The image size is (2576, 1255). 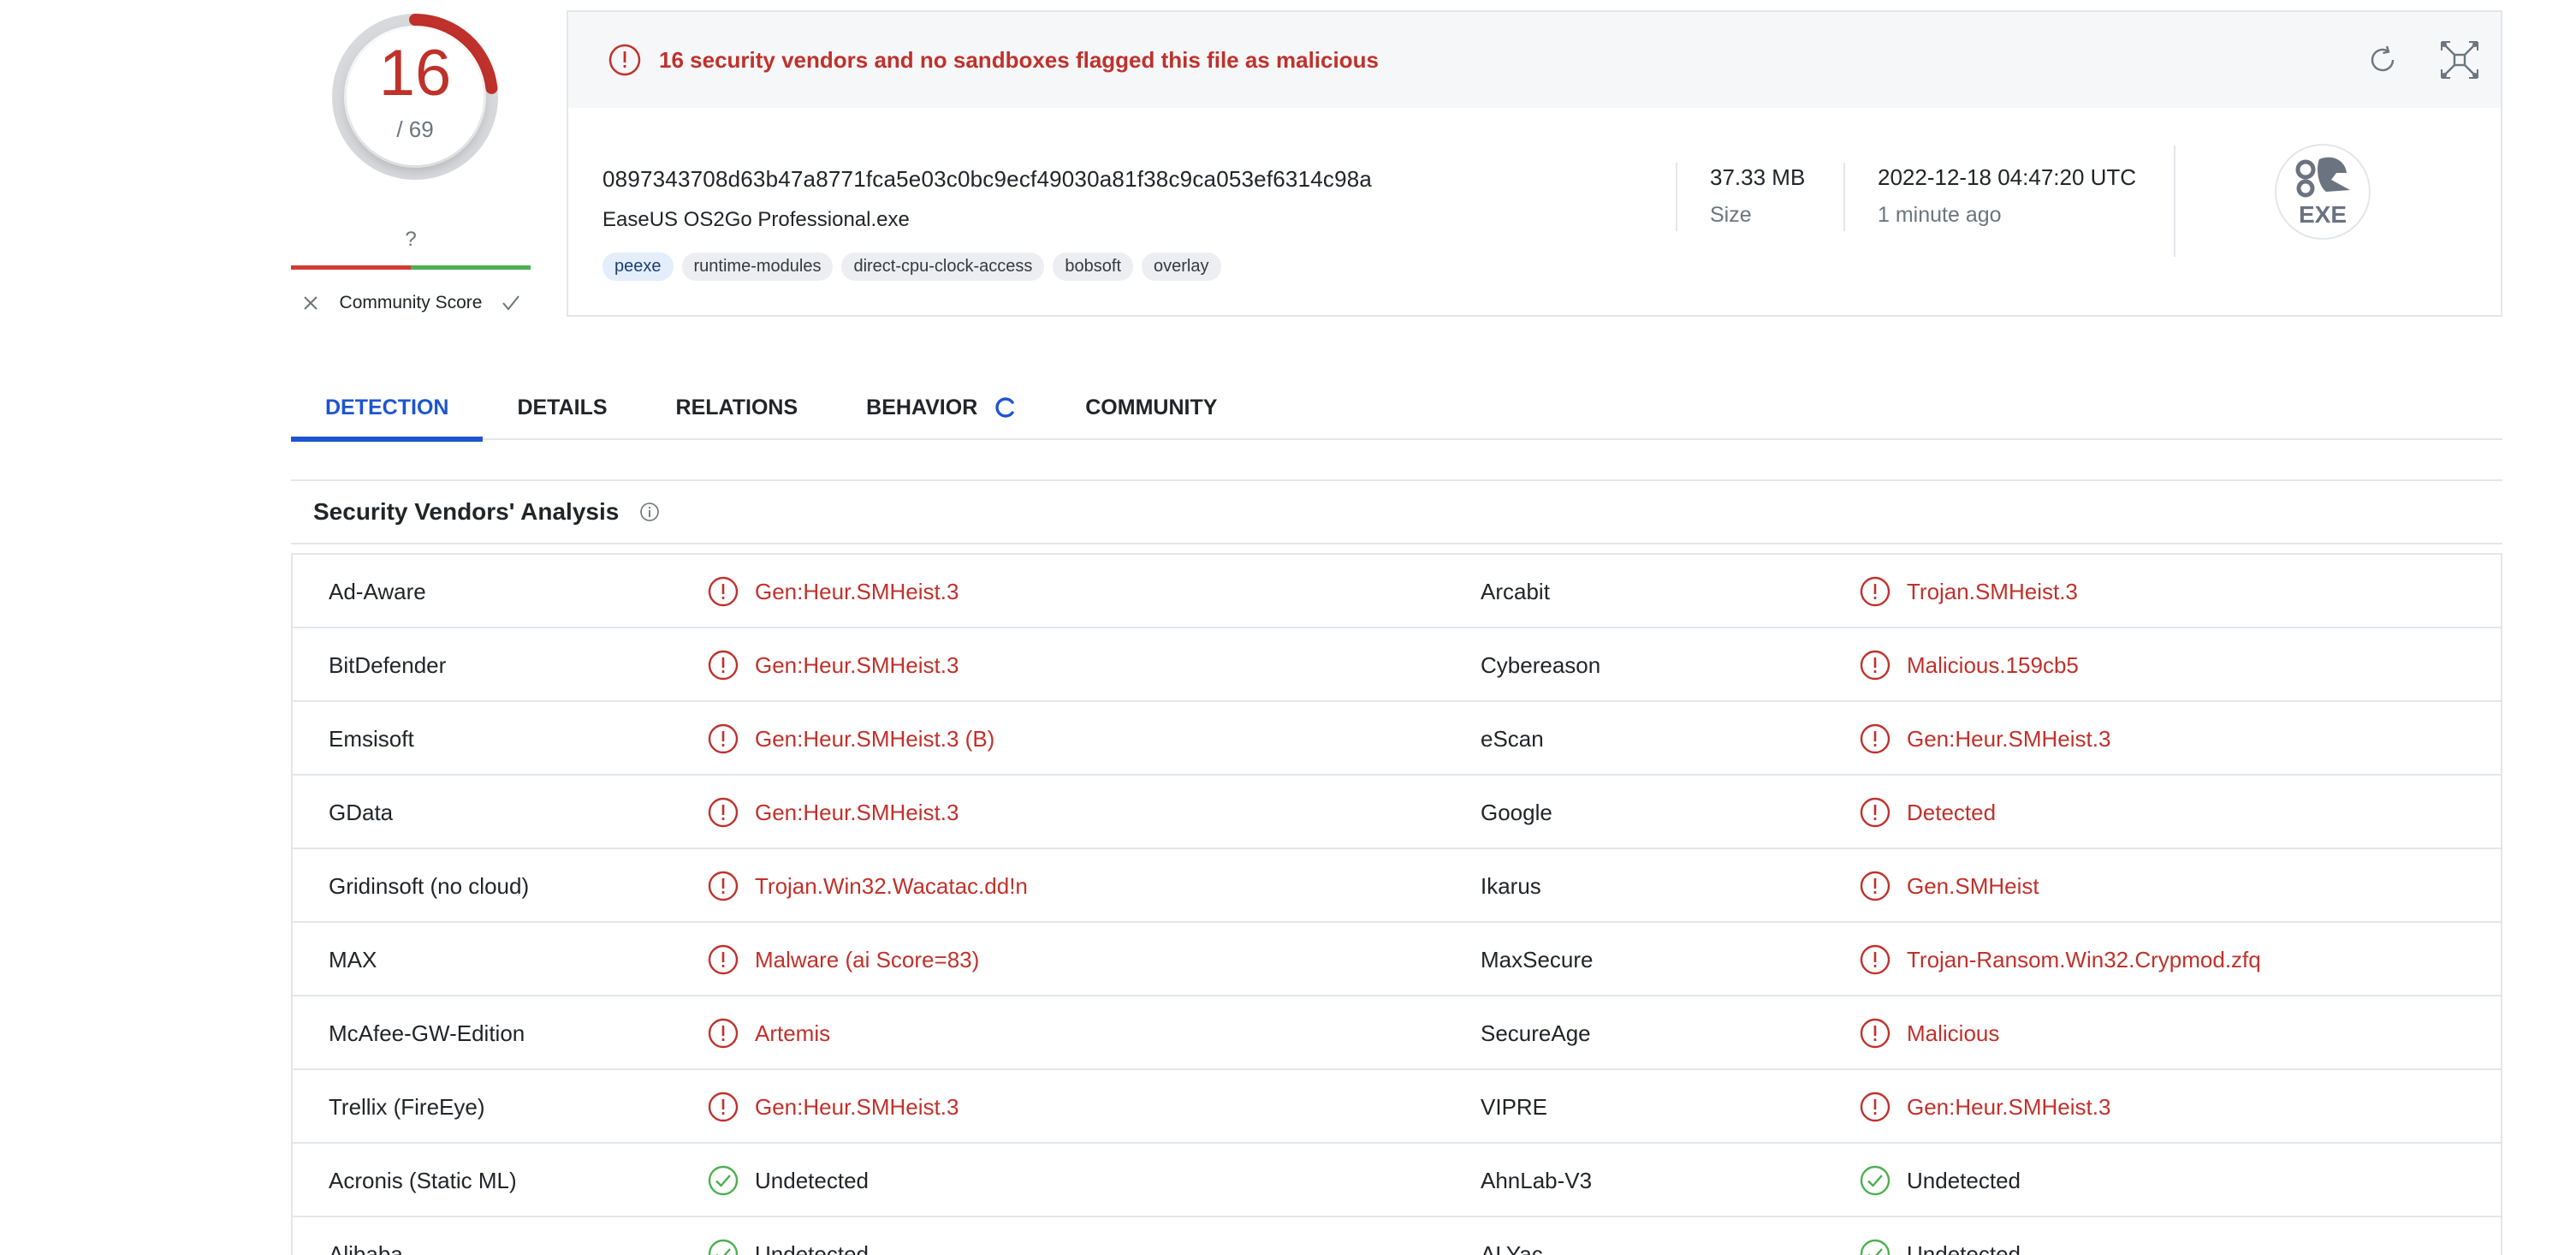 I want to click on file-tag: bobsoft, so click(x=1093, y=267).